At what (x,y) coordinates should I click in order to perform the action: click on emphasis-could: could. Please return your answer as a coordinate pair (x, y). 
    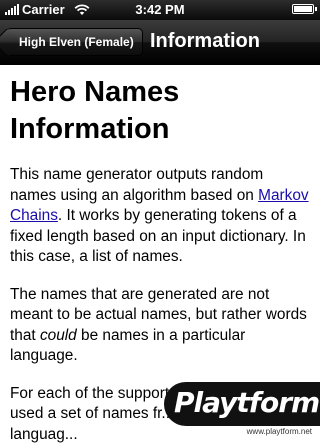
    Looking at the image, I should click on (58, 335).